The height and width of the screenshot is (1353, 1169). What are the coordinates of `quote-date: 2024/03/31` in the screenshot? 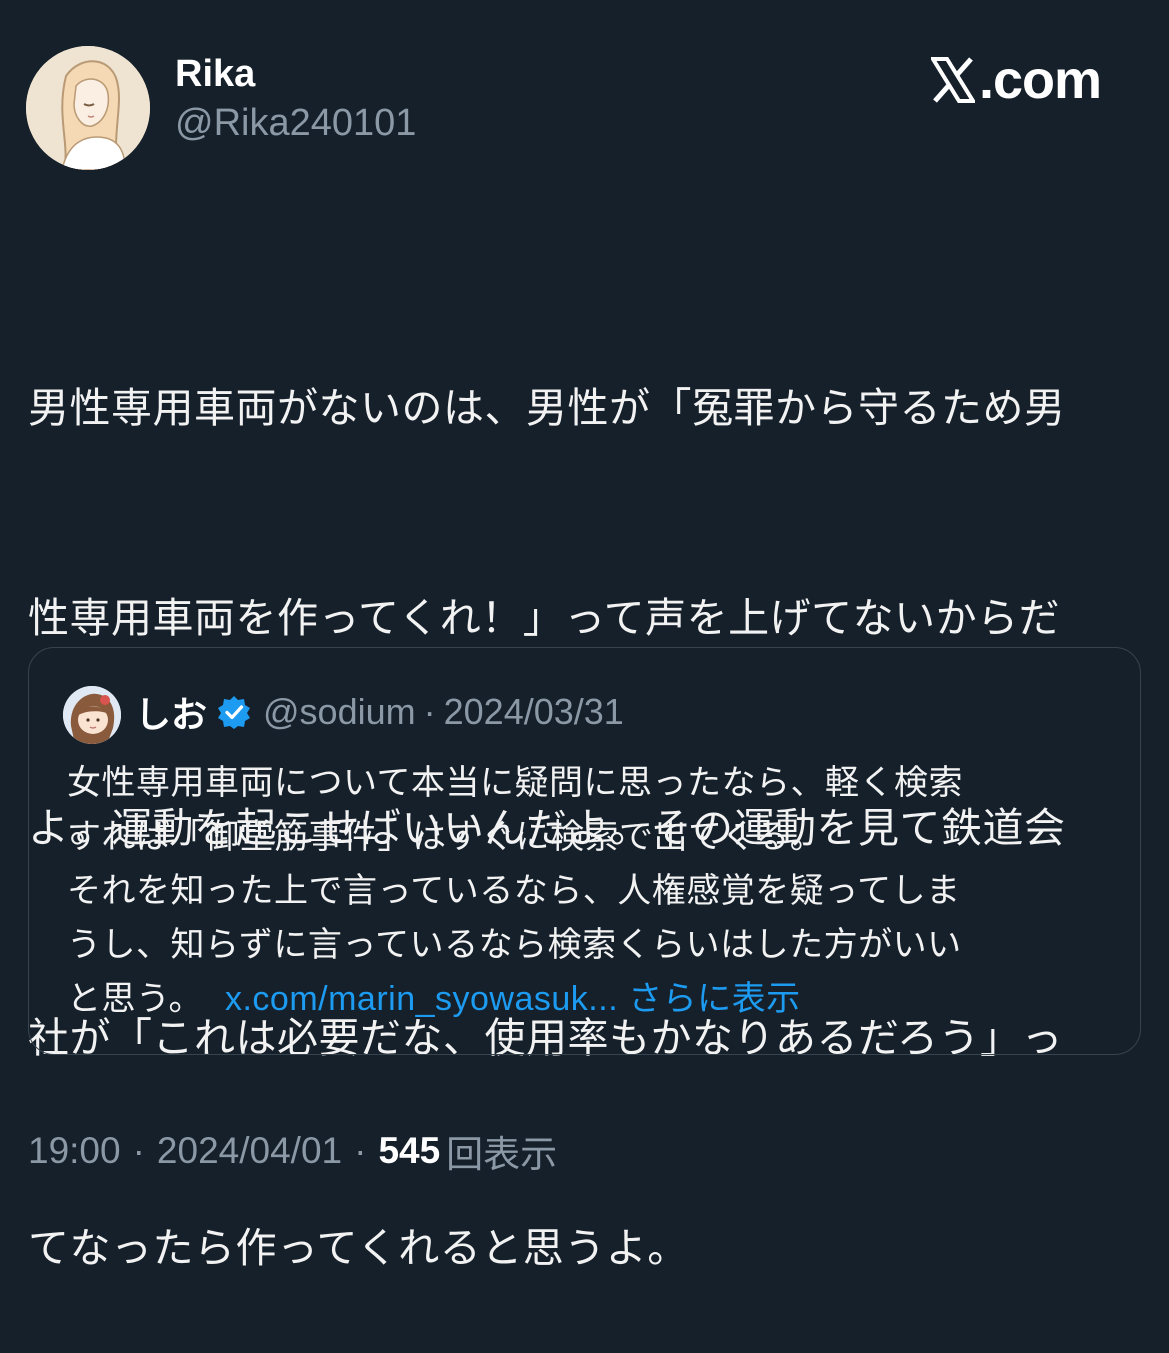 It's located at (534, 712).